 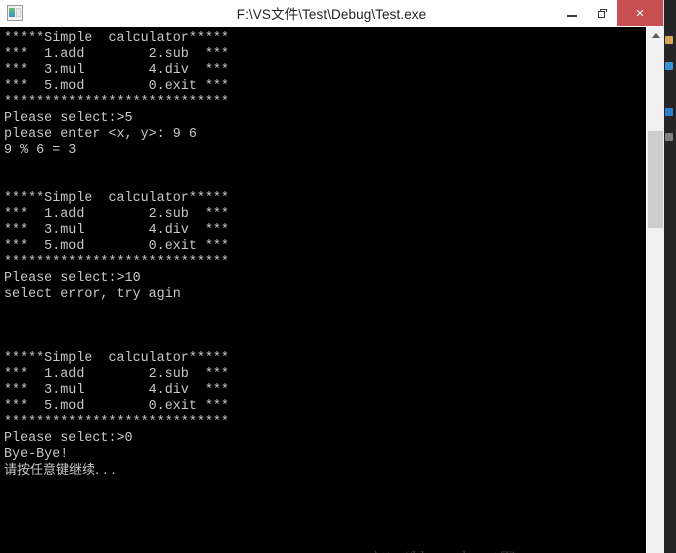 I want to click on chevron-up-icon, so click(x=655, y=35).